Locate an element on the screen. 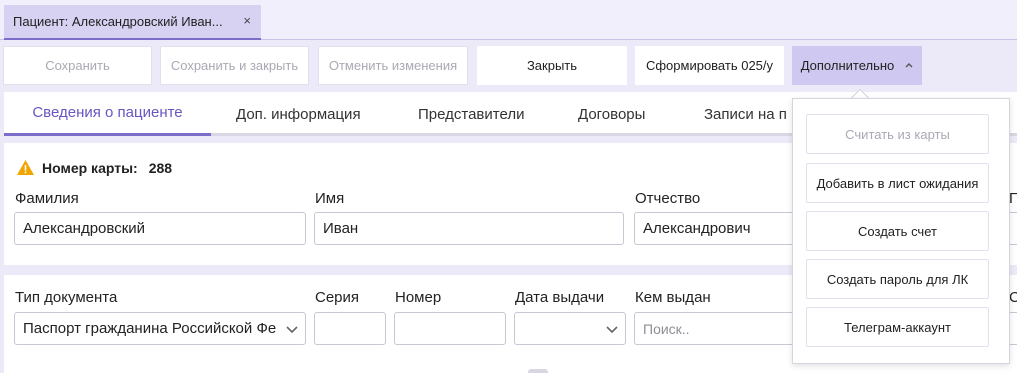  tab-patient-info: Сведения о пациенте is located at coordinates (107, 114).